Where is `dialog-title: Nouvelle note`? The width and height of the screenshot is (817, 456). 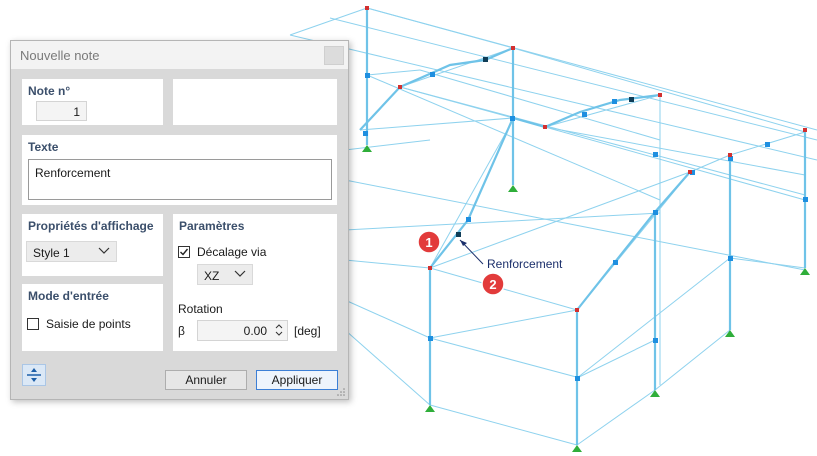
dialog-title: Nouvelle note is located at coordinates (60, 55).